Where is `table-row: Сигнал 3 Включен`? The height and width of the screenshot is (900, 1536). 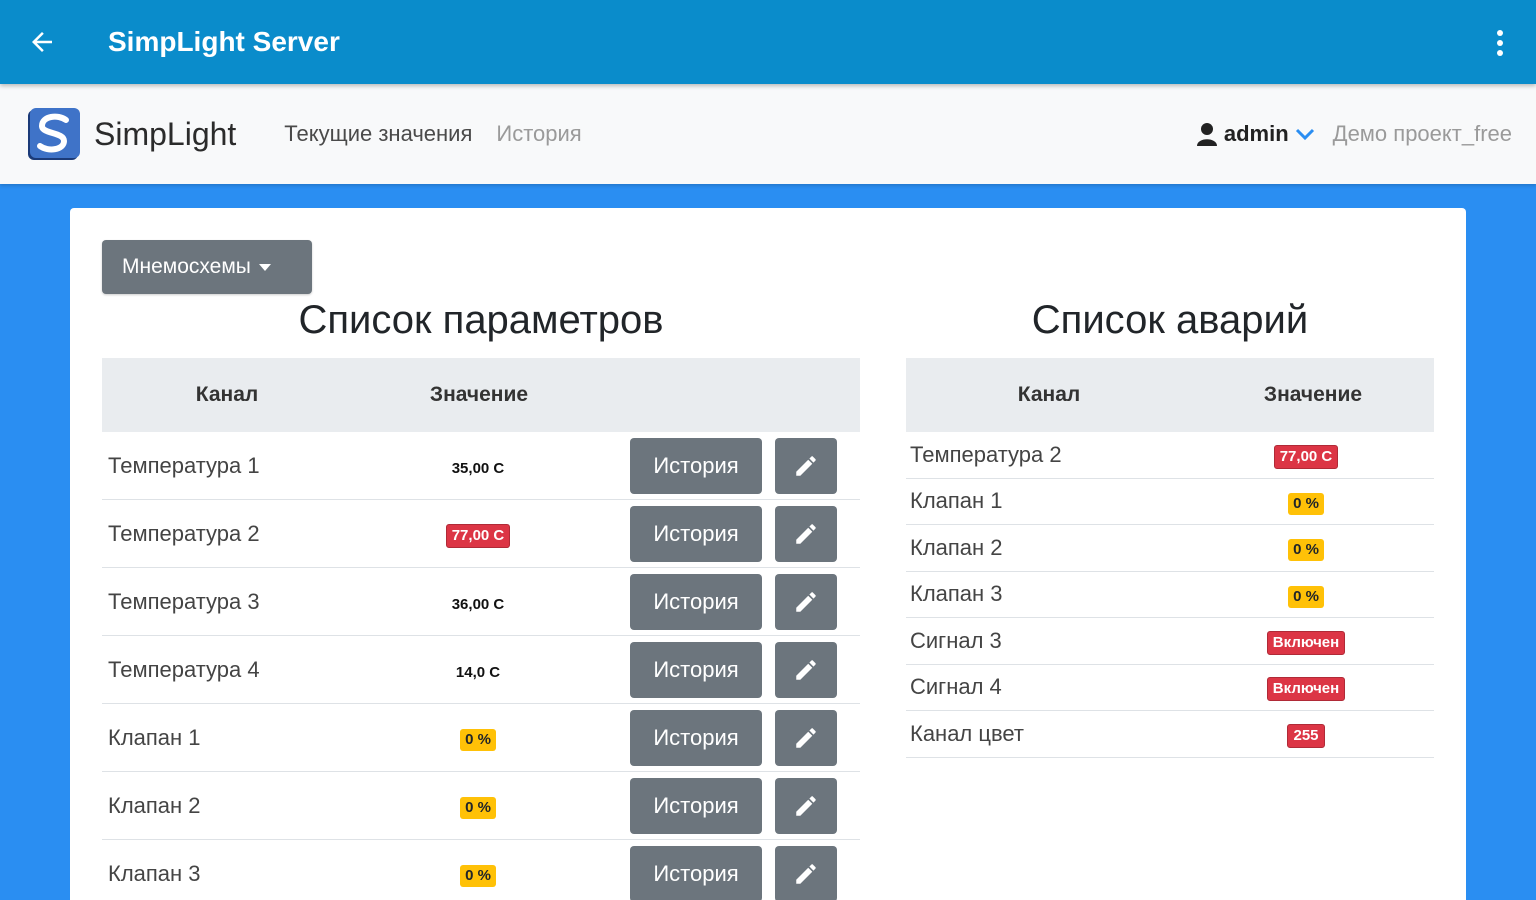 table-row: Сигнал 3 Включен is located at coordinates (1170, 641).